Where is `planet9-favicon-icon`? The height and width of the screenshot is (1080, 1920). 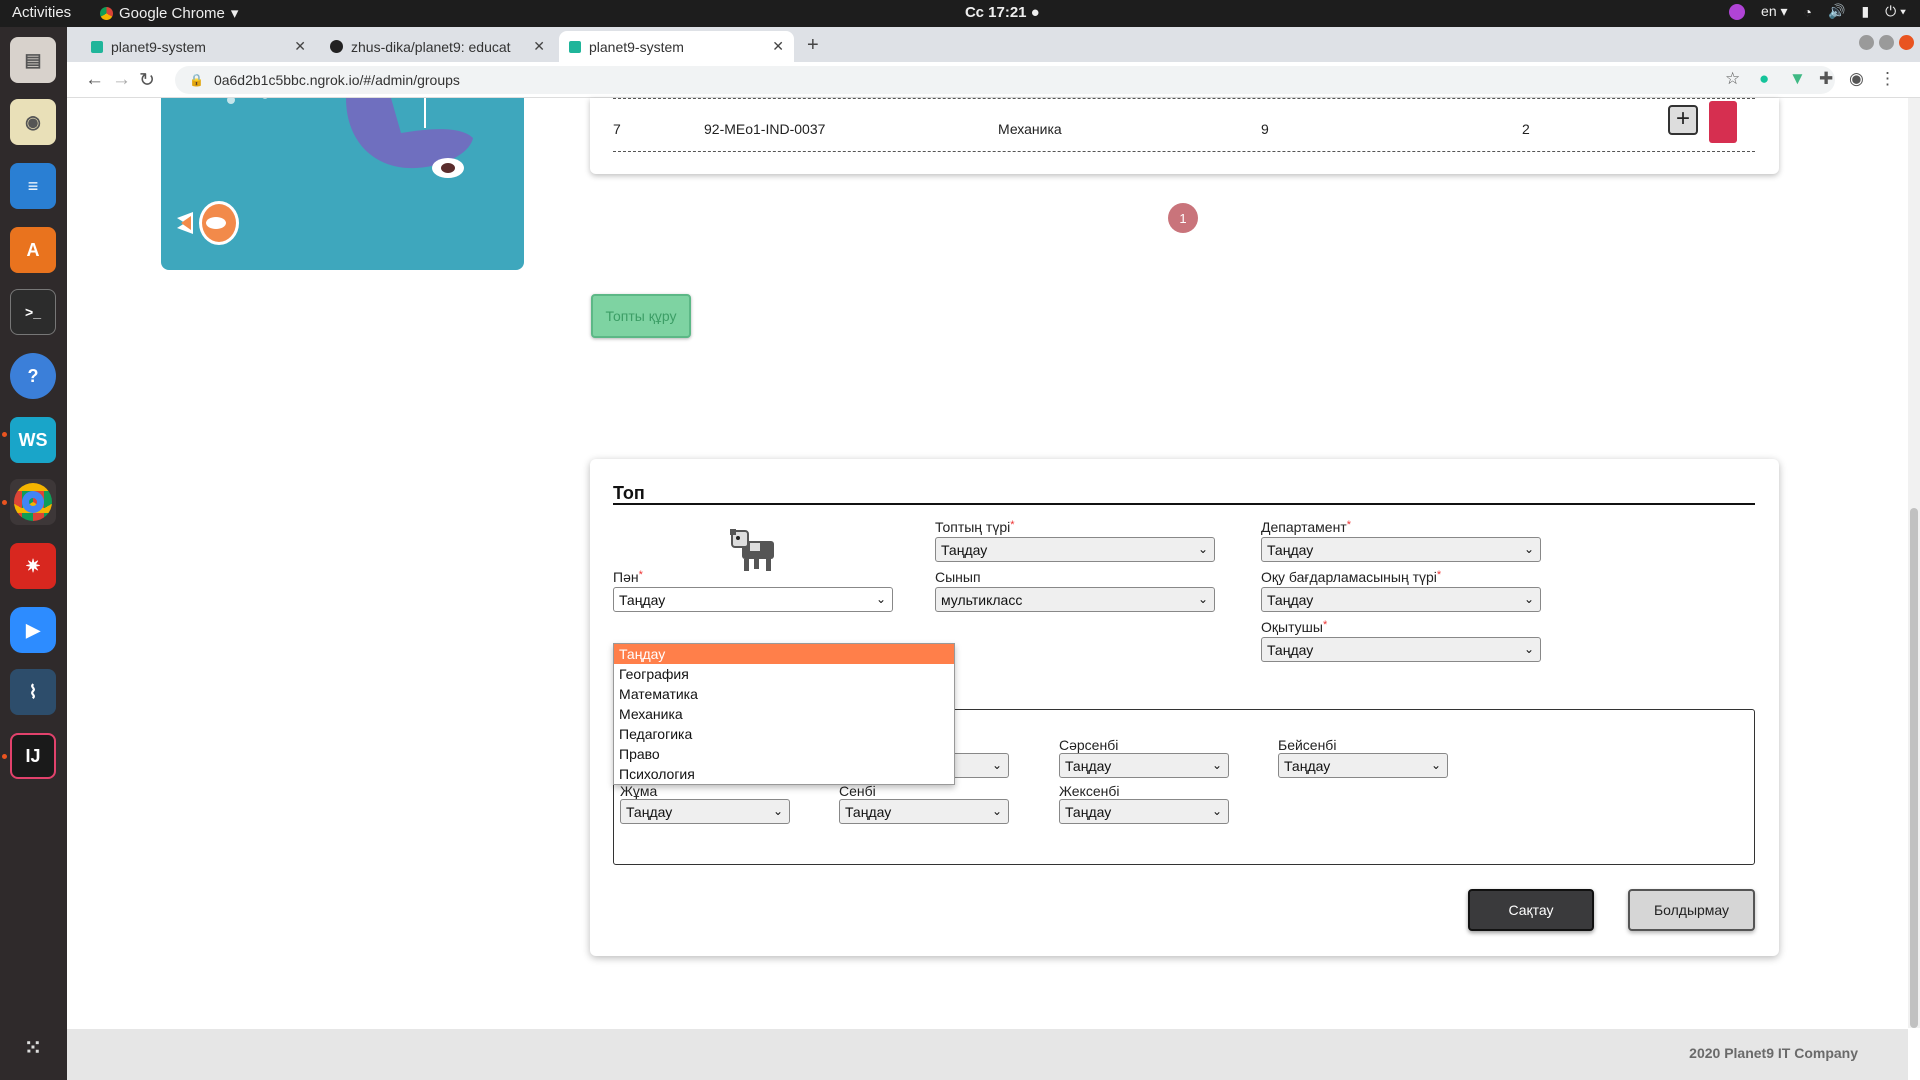 planet9-favicon-icon is located at coordinates (575, 46).